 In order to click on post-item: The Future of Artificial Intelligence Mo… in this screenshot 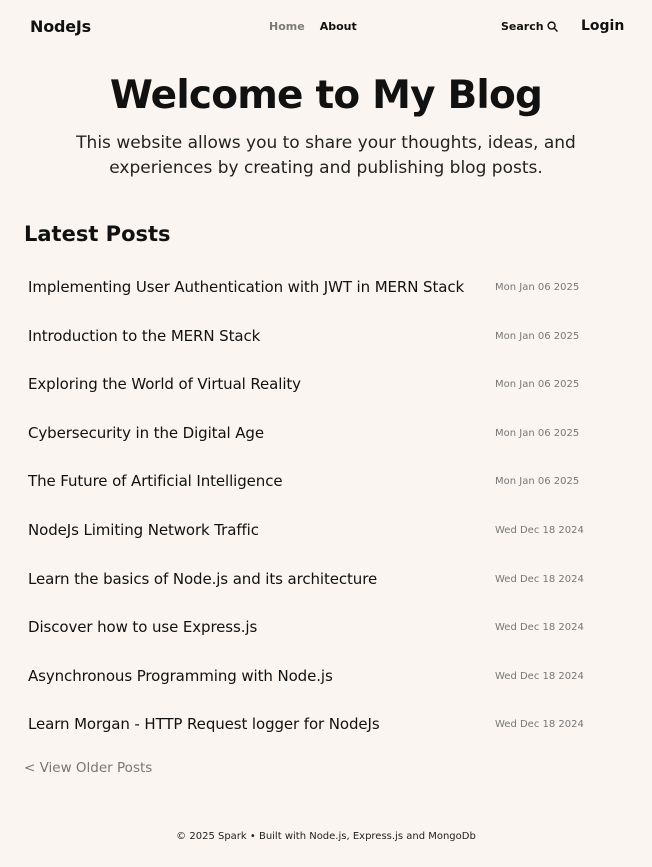, I will do `click(326, 482)`.